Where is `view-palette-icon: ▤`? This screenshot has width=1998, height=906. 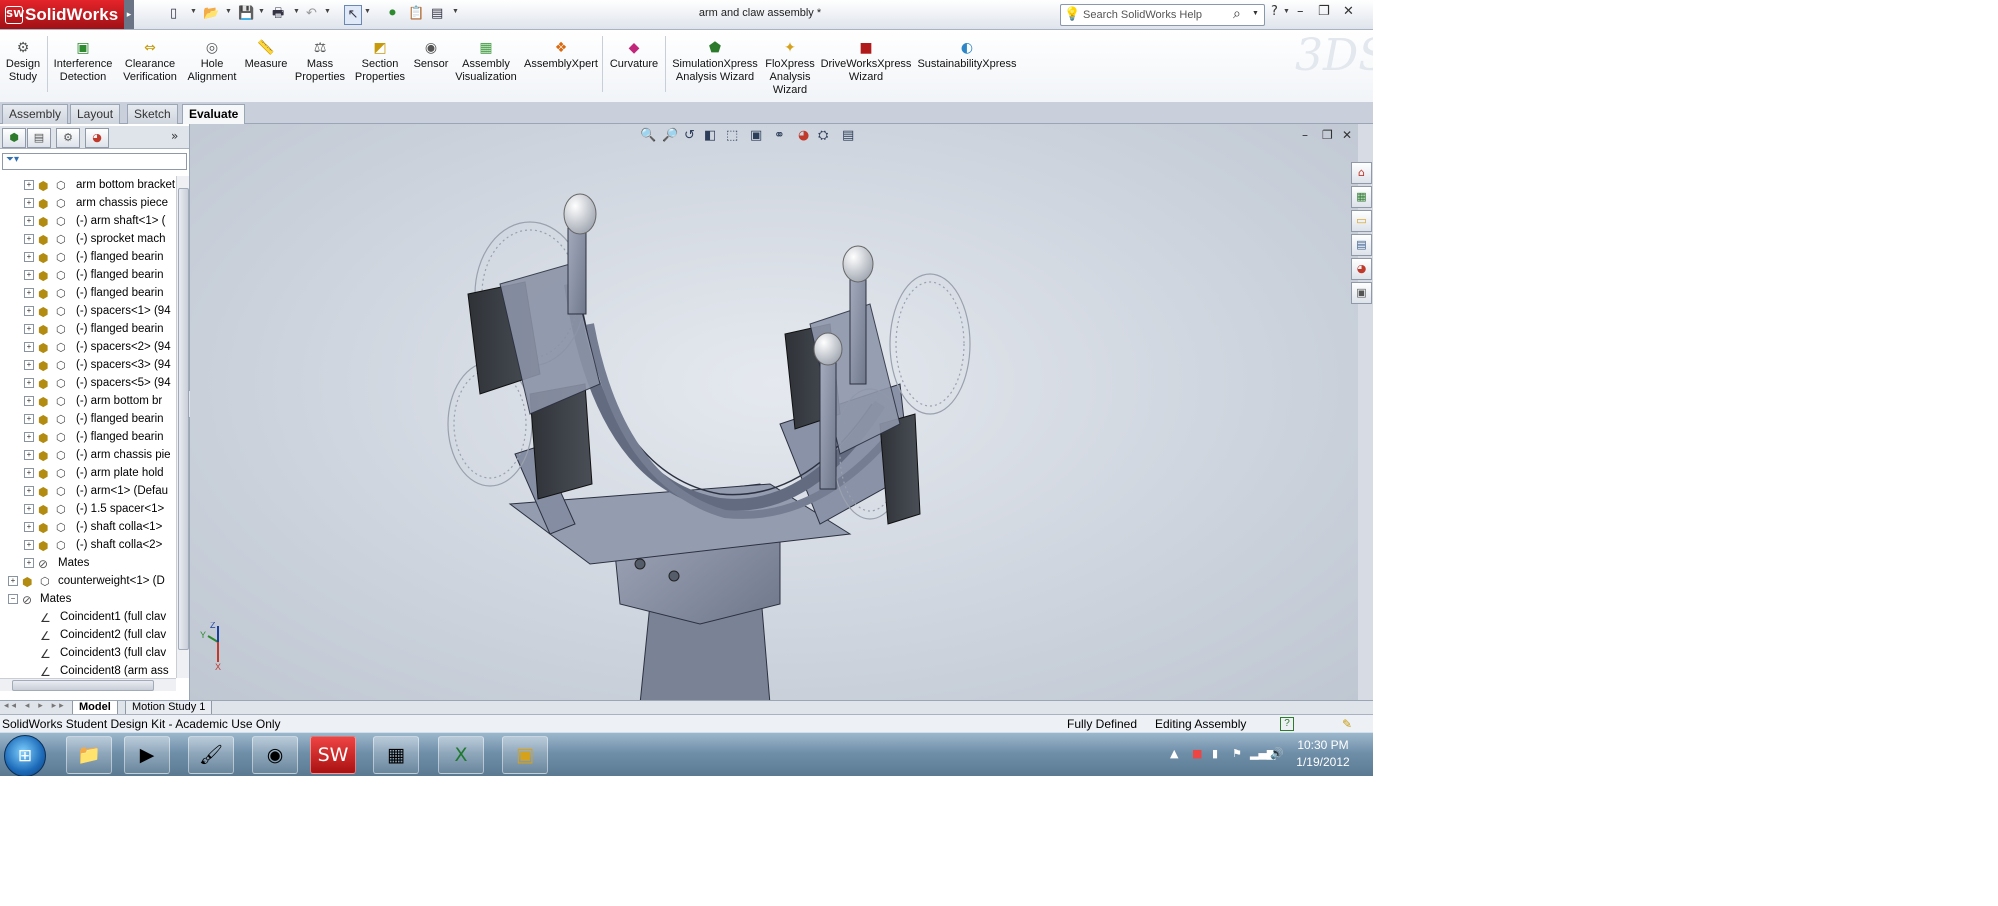 view-palette-icon: ▤ is located at coordinates (1361, 245).